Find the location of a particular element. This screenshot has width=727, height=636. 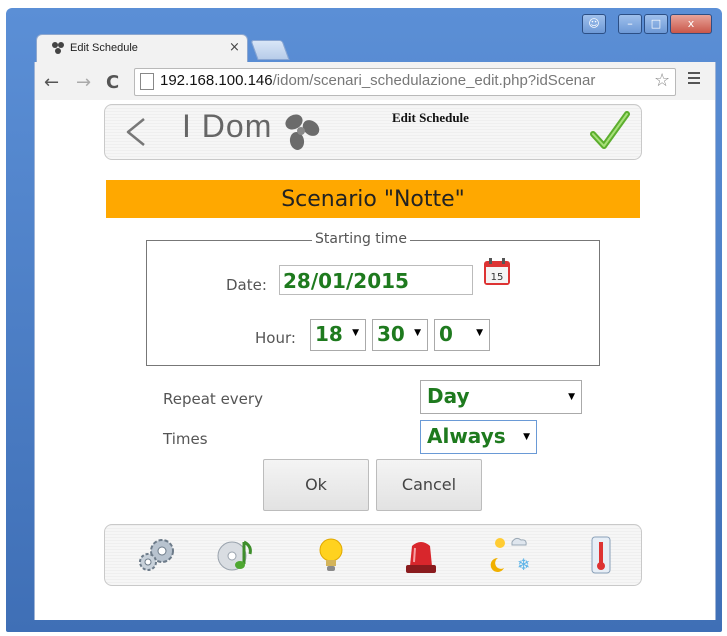

hour-label: Hour: is located at coordinates (275, 338).